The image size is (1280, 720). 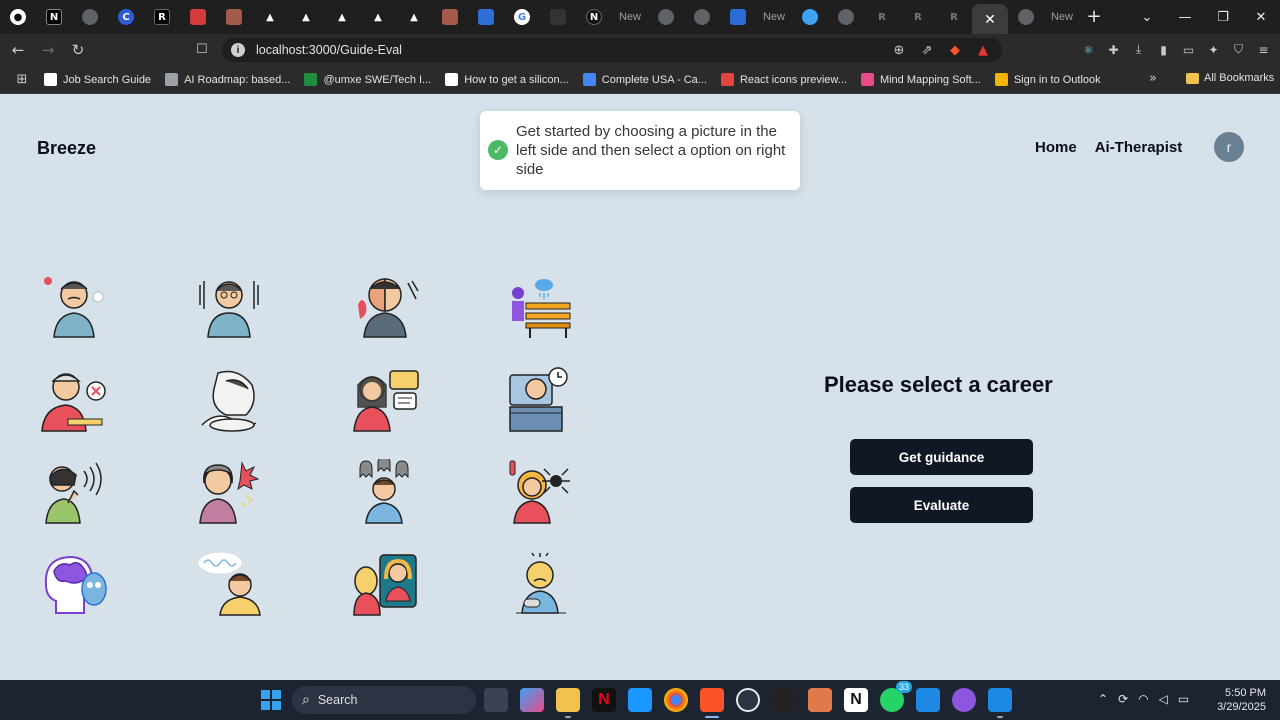 What do you see at coordinates (1163, 699) in the screenshot?
I see `volume-icon: ◁` at bounding box center [1163, 699].